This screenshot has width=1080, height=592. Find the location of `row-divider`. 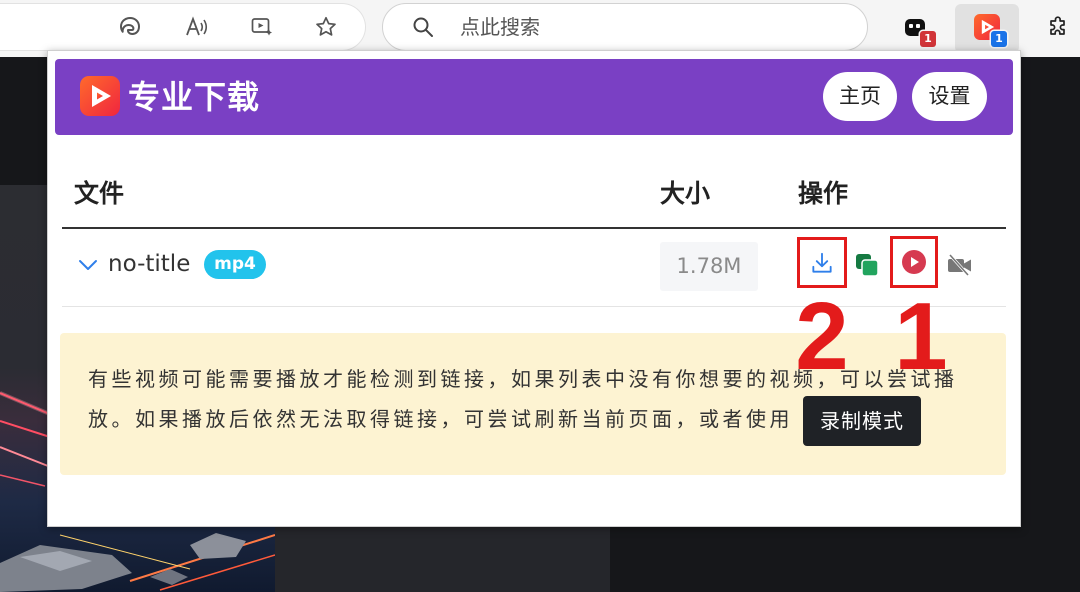

row-divider is located at coordinates (534, 306).